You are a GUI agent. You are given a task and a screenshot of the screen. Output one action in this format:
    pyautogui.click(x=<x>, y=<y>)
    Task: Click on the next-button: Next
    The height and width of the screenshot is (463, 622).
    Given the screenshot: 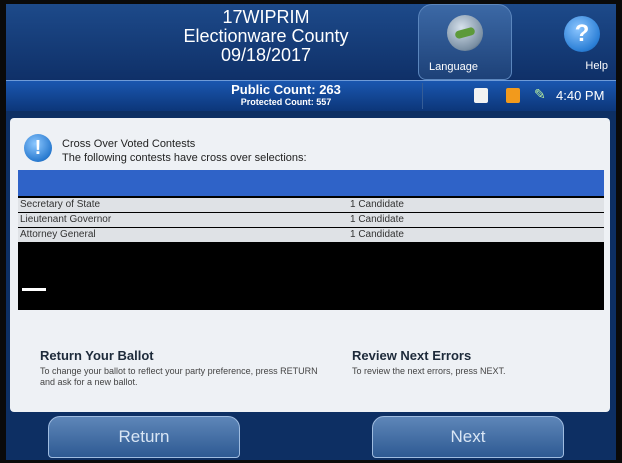 What is the action you would take?
    pyautogui.click(x=468, y=437)
    